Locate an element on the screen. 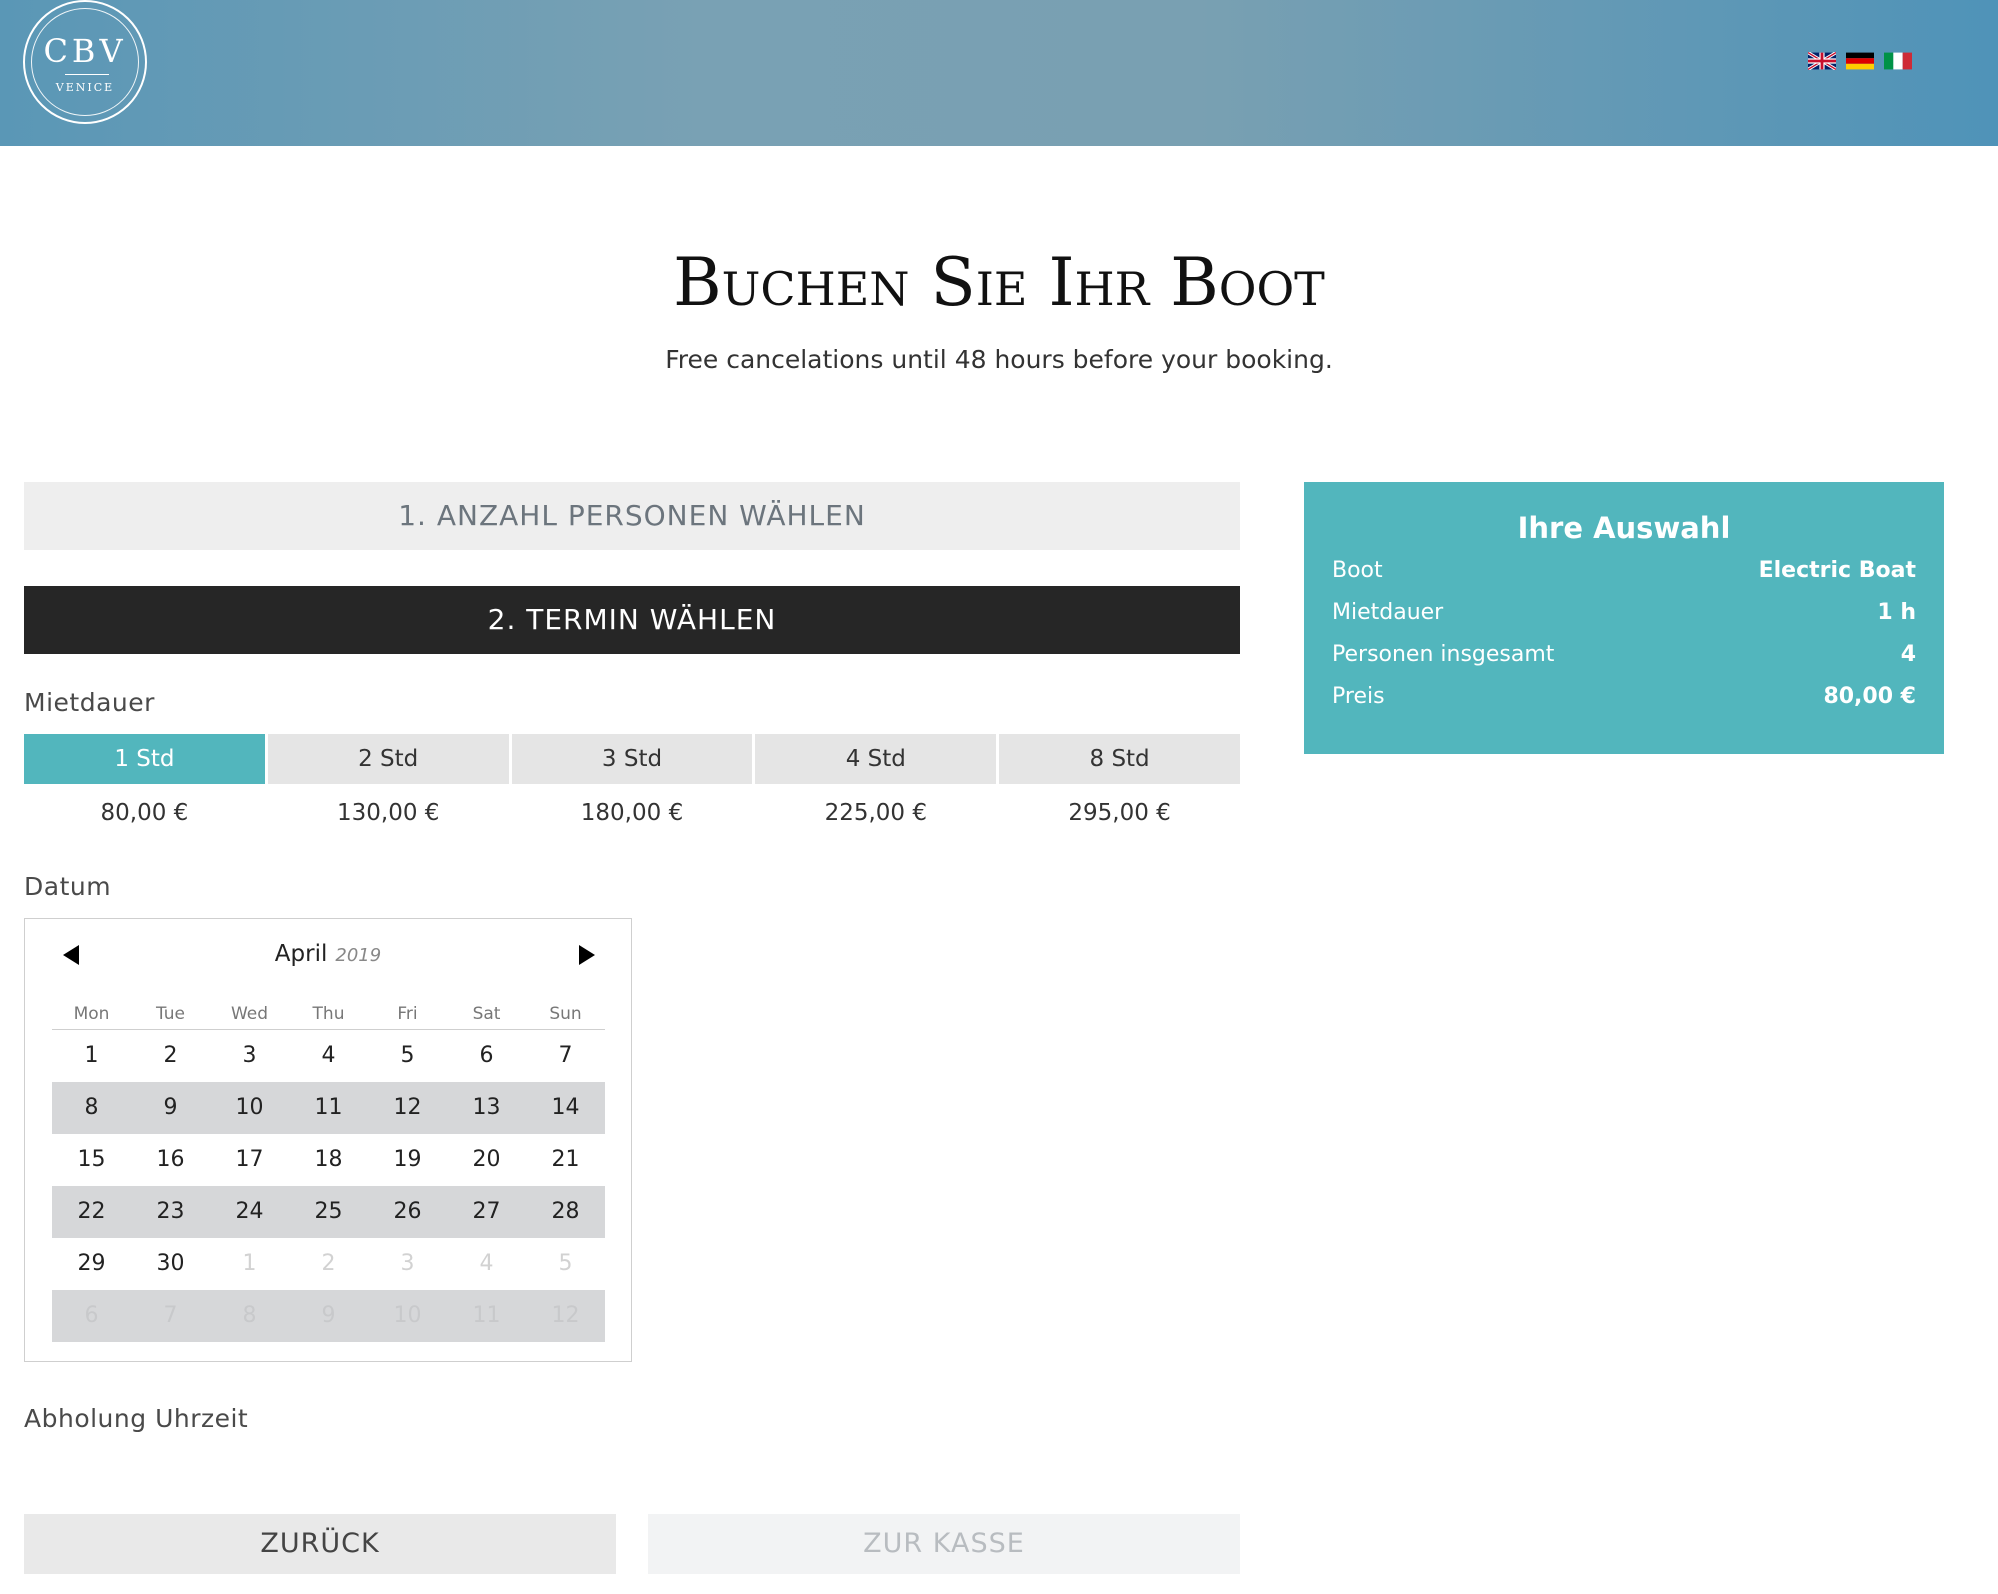 This screenshot has width=1998, height=1594. calendar-day: 2 is located at coordinates (170, 1056).